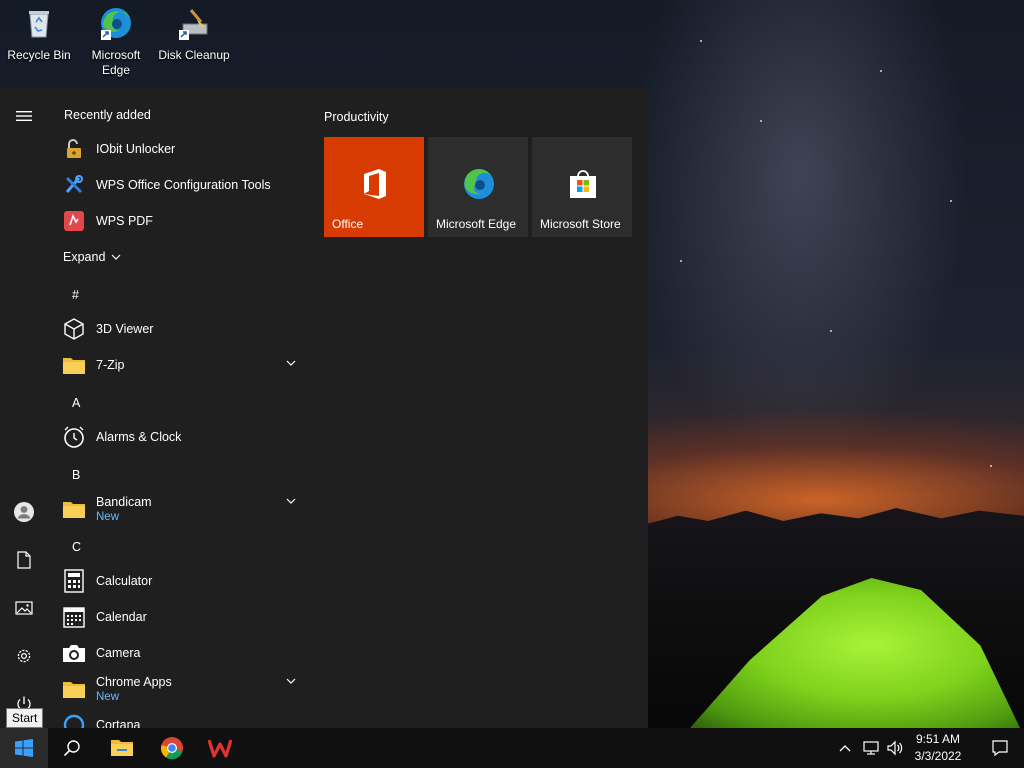  I want to click on document-icon, so click(24, 560).